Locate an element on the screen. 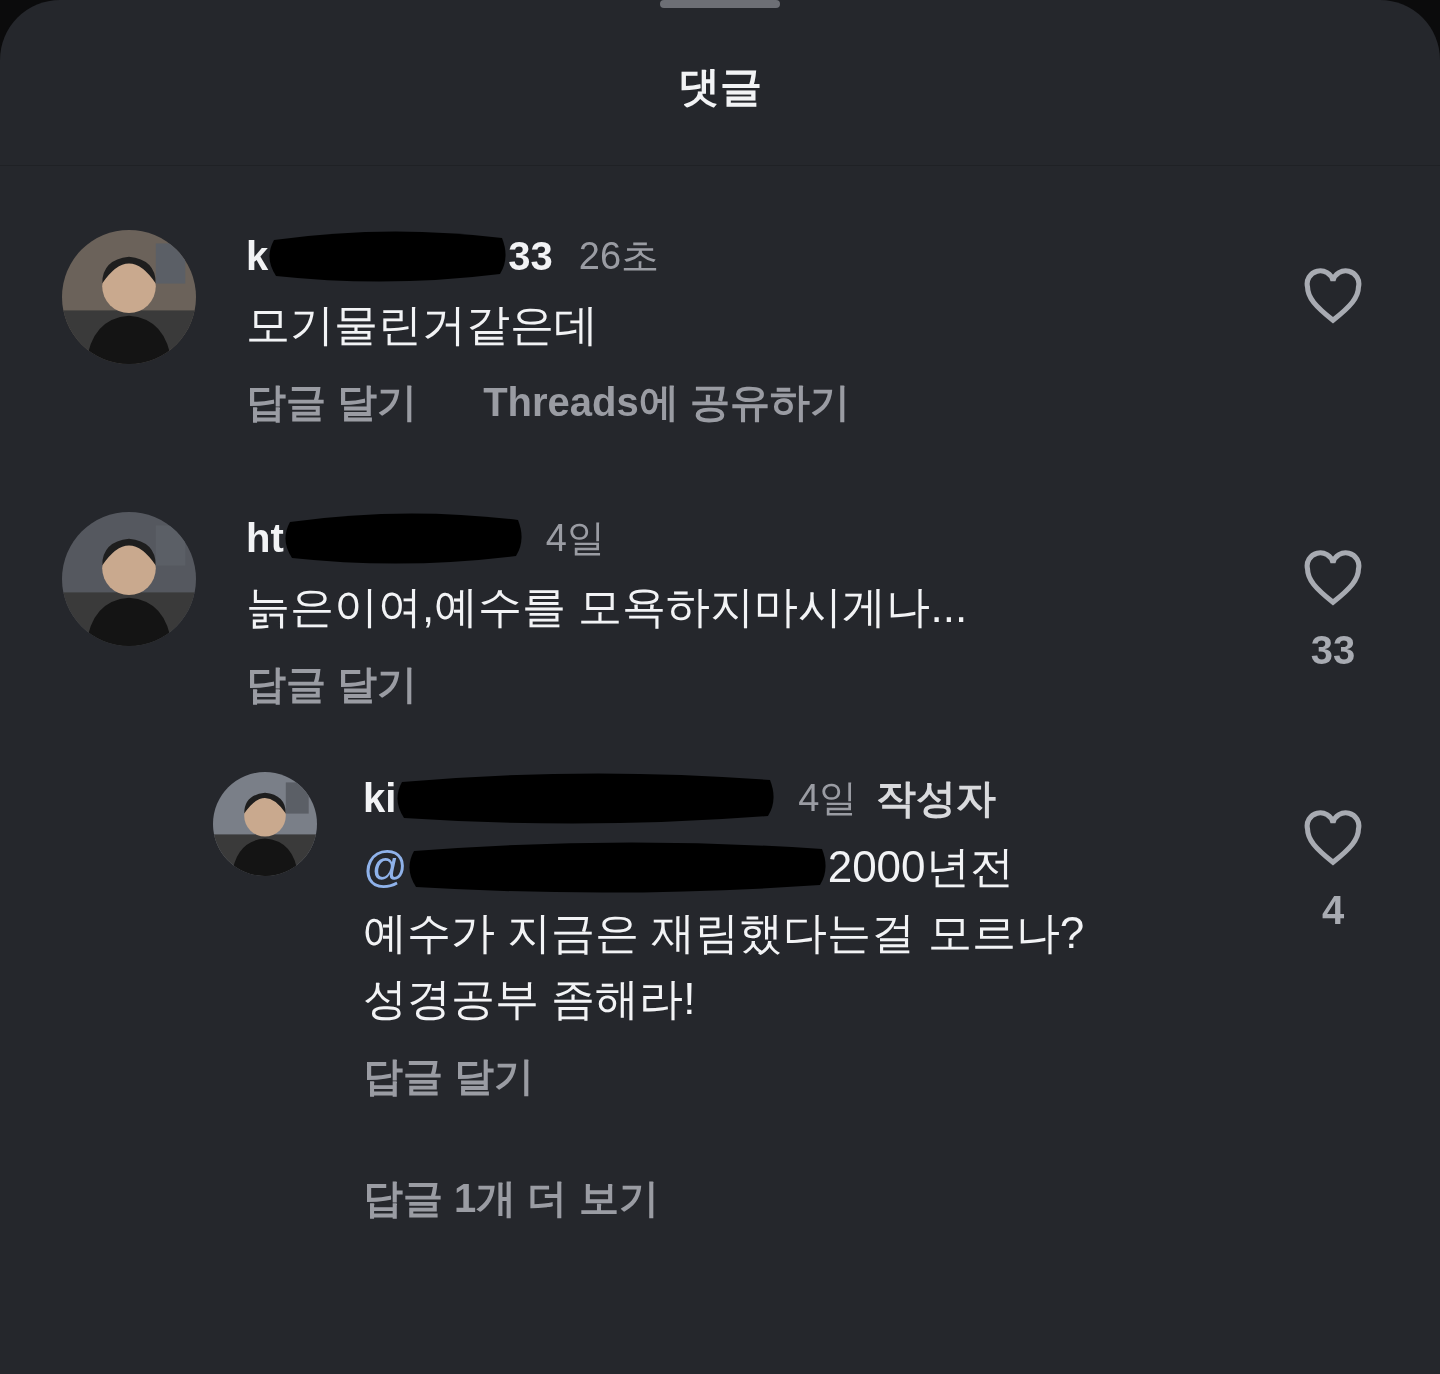 The height and width of the screenshot is (1374, 1440). comment-text: 모기물린거같은데 is located at coordinates (422, 325).